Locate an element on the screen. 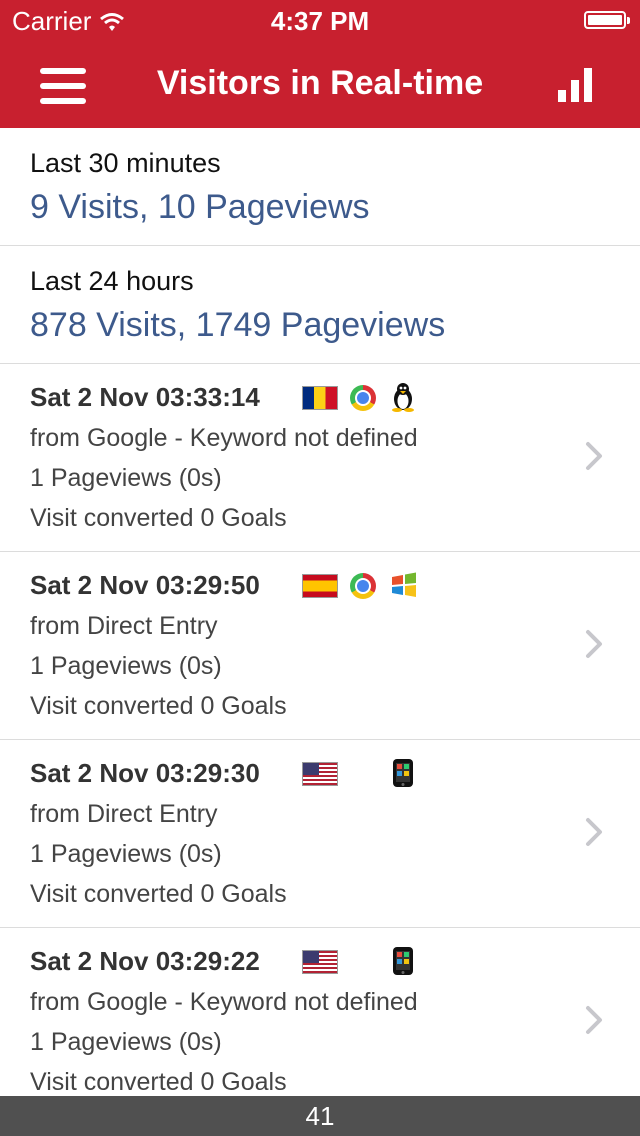 This screenshot has height=1136, width=640. summary-label: Last 24 hours is located at coordinates (112, 281).